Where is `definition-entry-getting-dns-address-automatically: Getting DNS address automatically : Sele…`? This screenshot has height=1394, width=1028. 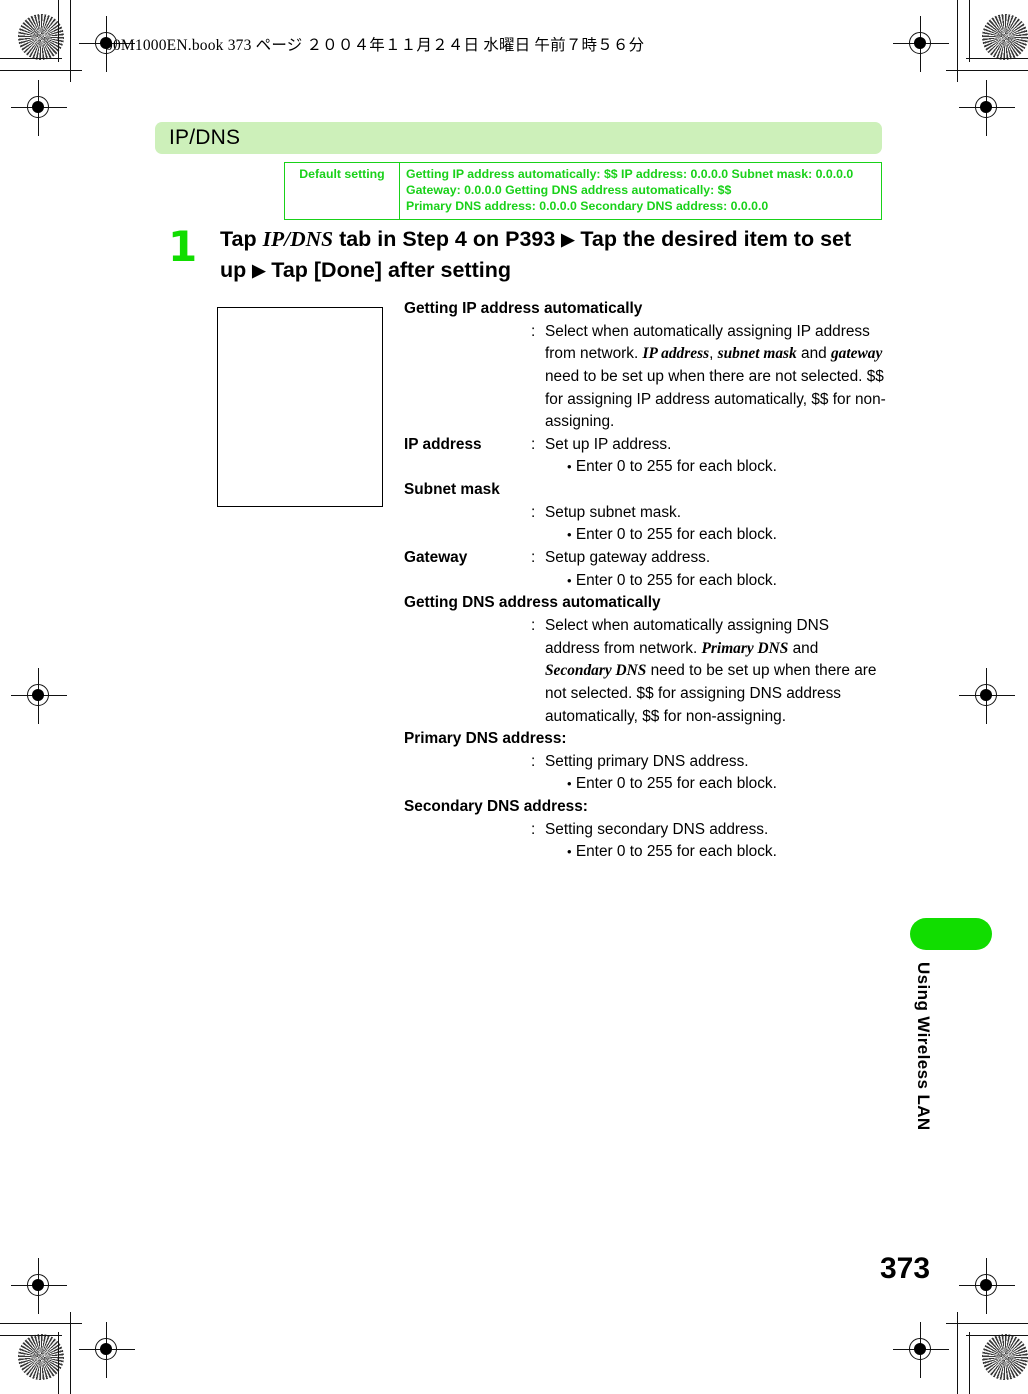
definition-entry-getting-dns-address-automatically: Getting DNS address automatically : Sele… is located at coordinates (646, 660).